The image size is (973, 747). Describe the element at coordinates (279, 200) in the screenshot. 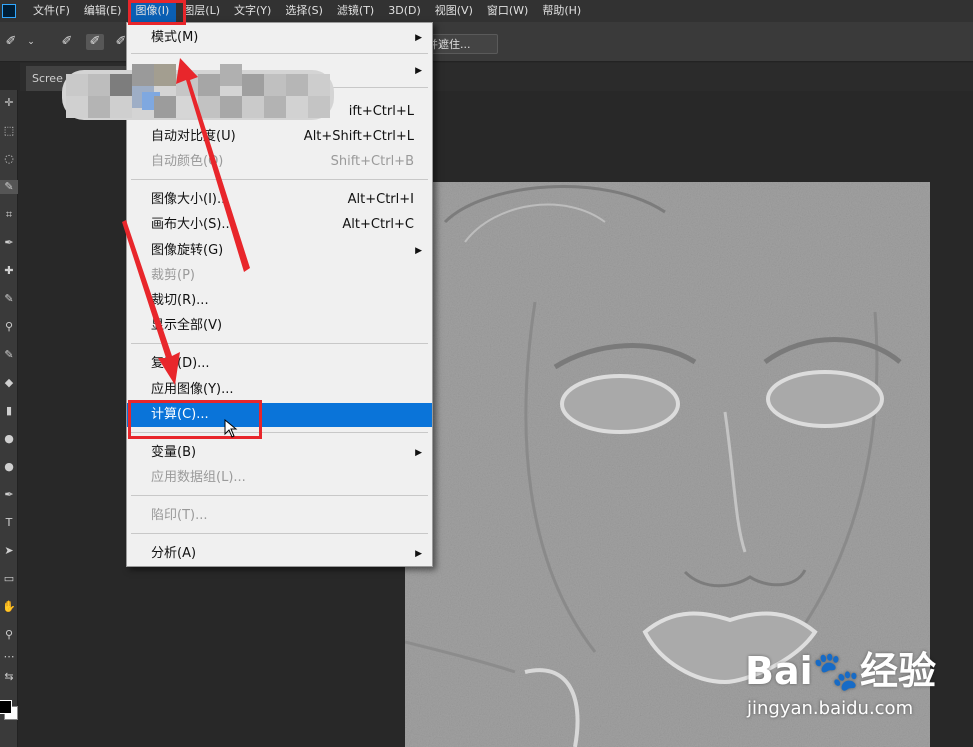

I see `menu-item-image-size: 图像大小(I)... Alt+Ctrl+I` at that location.